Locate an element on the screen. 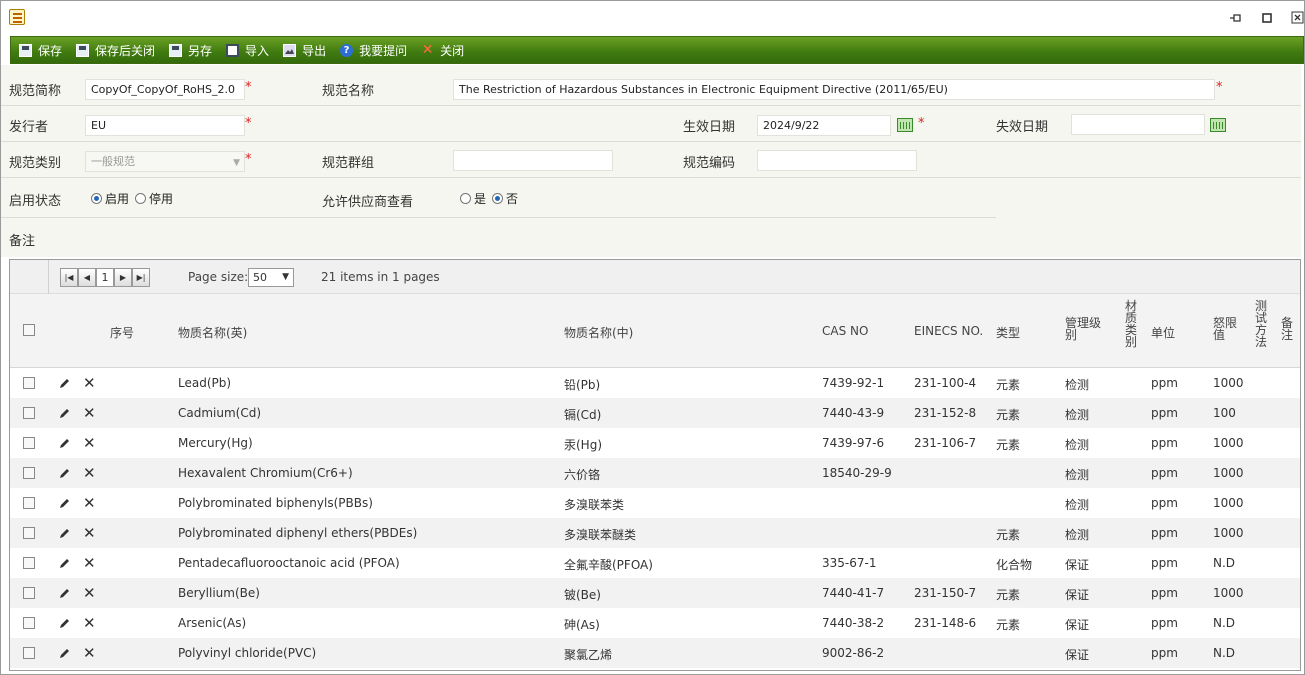  help-button-label: 我要提问 is located at coordinates (383, 50).